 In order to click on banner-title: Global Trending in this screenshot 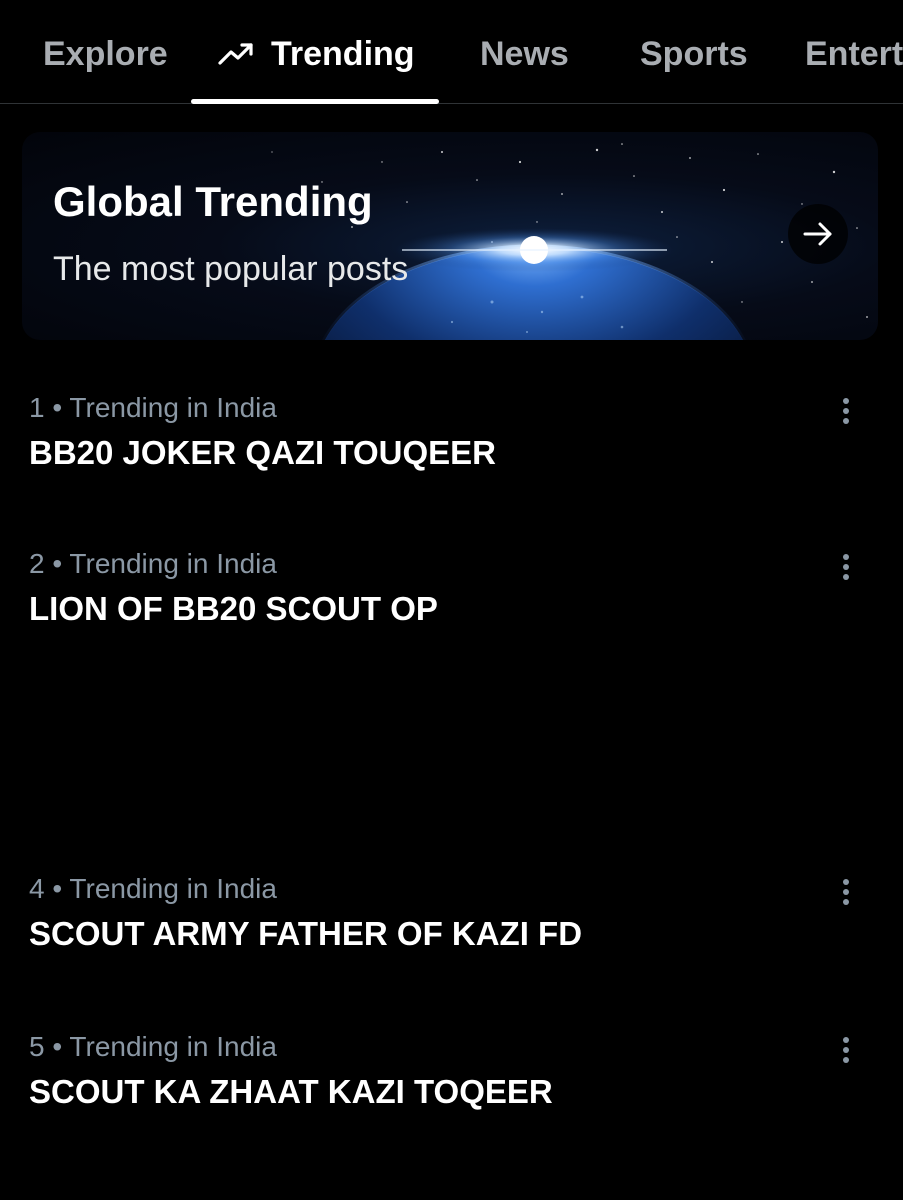, I will do `click(213, 201)`.